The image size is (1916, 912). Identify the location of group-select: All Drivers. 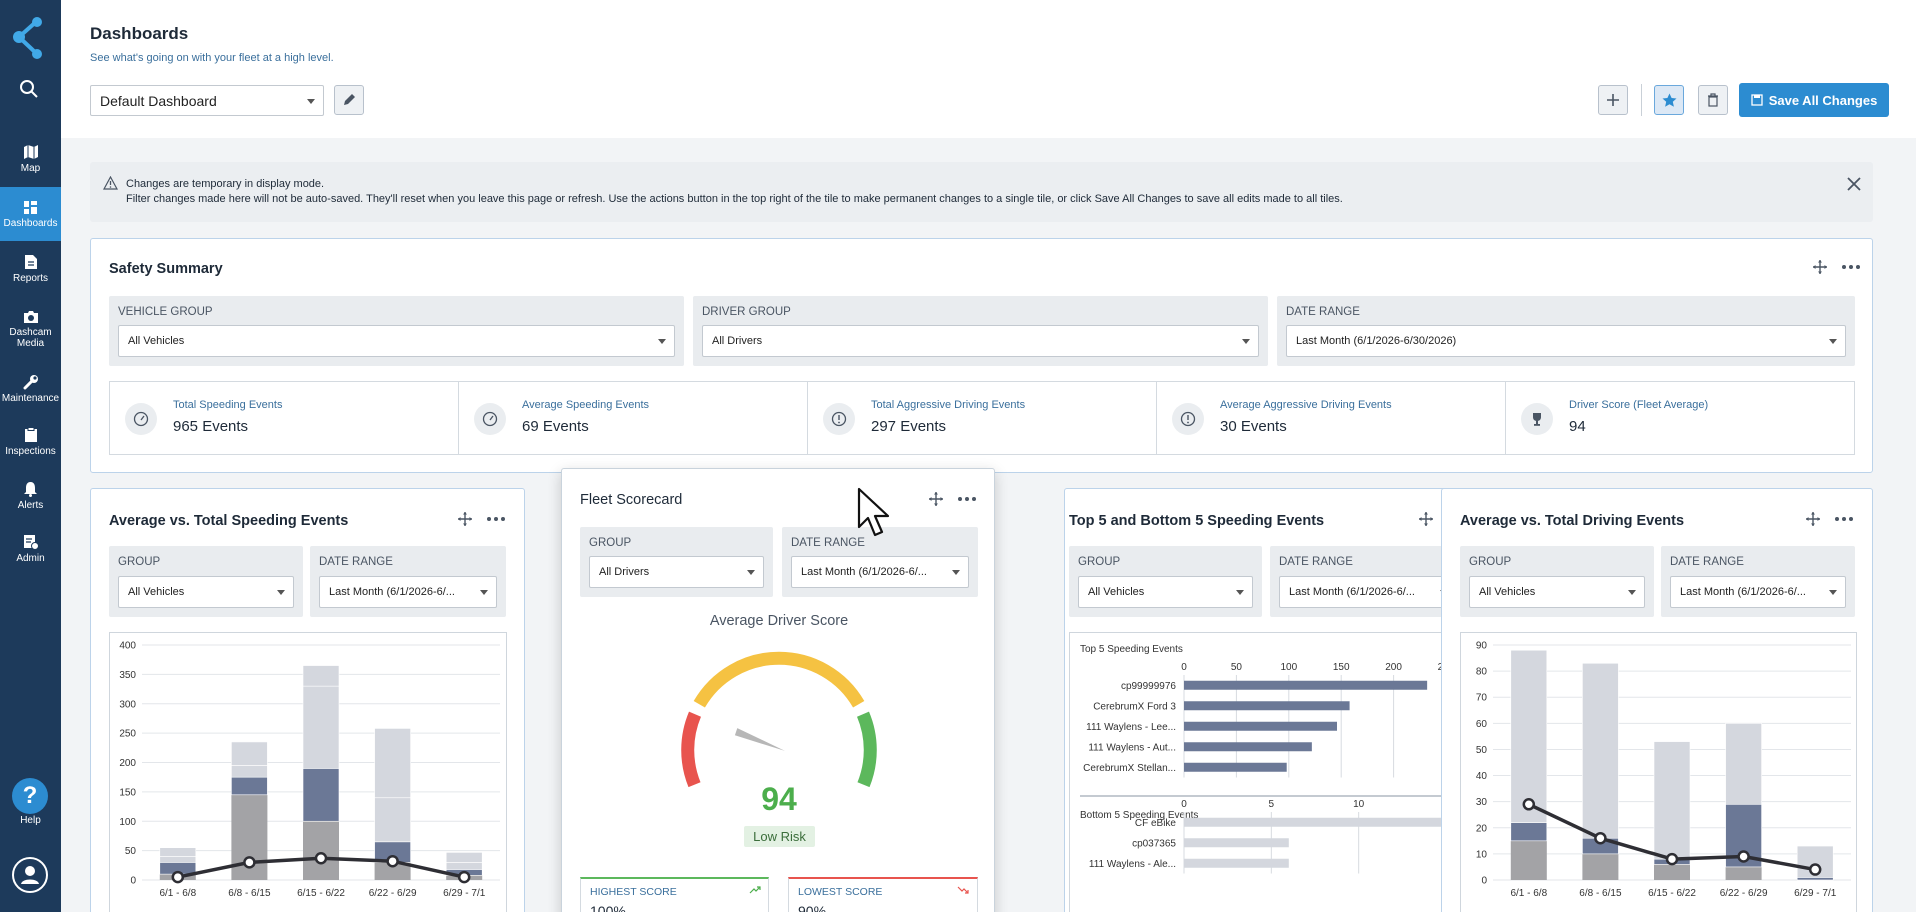
(676, 572).